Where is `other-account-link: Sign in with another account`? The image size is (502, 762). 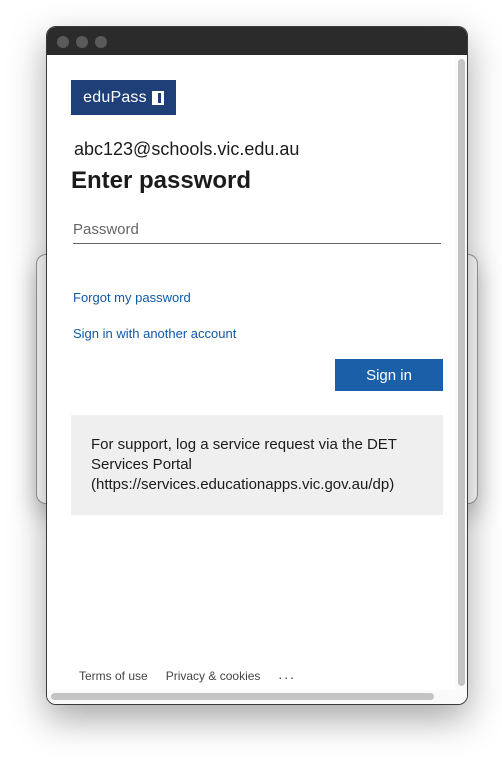
other-account-link: Sign in with another account is located at coordinates (154, 333).